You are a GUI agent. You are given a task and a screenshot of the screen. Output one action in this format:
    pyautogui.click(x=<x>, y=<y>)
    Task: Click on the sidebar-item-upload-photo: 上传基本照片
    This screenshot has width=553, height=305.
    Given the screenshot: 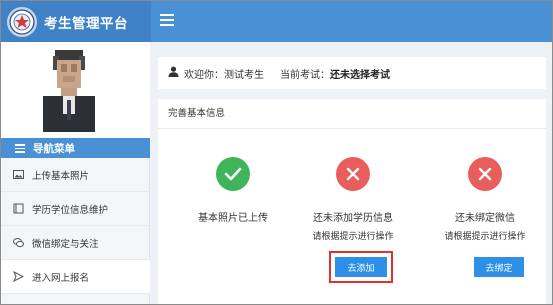 What is the action you would take?
    pyautogui.click(x=75, y=175)
    